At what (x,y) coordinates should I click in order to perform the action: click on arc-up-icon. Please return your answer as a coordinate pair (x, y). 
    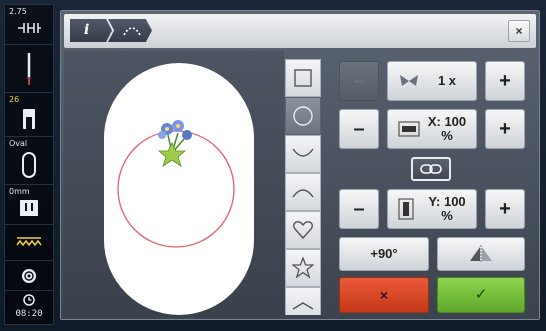
    Looking at the image, I should click on (303, 193).